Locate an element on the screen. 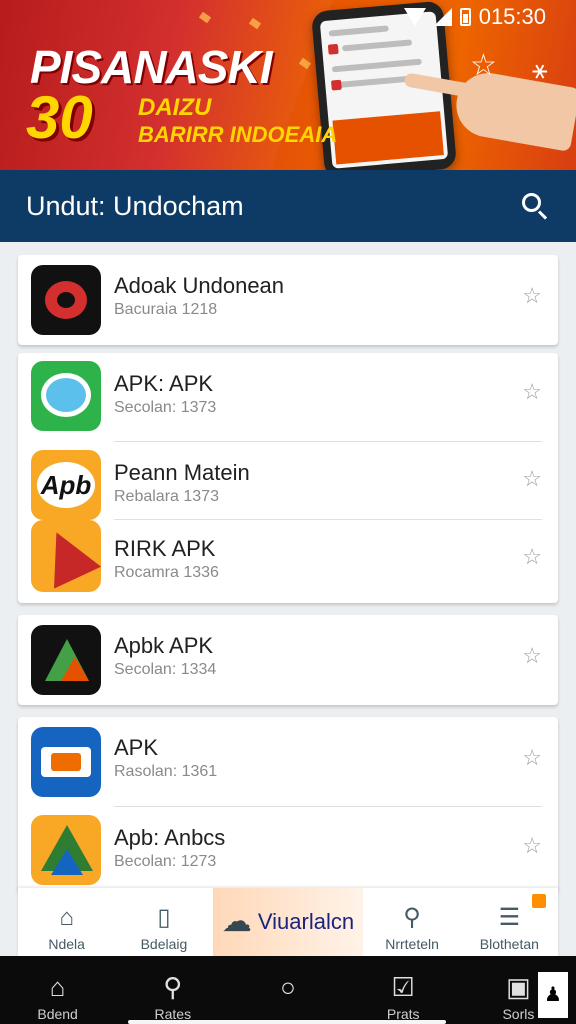  status-time: 015:30 is located at coordinates (512, 16).